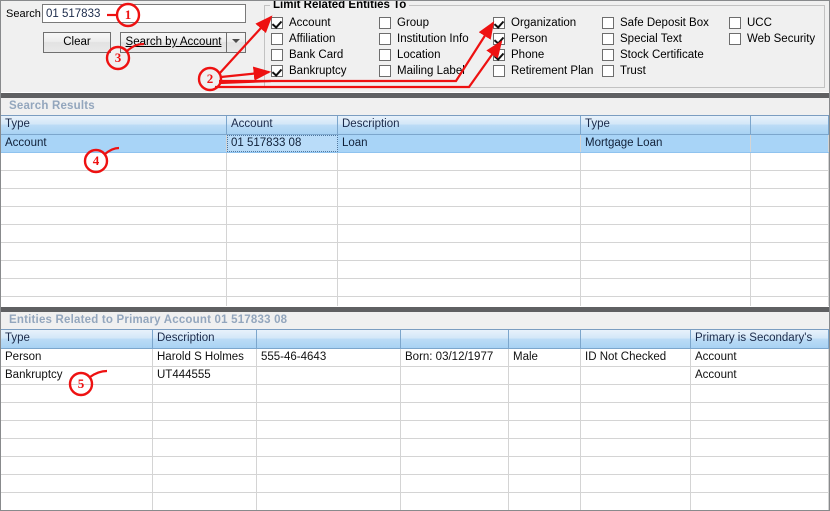  I want to click on search-results-cell: Loan, so click(459, 143).